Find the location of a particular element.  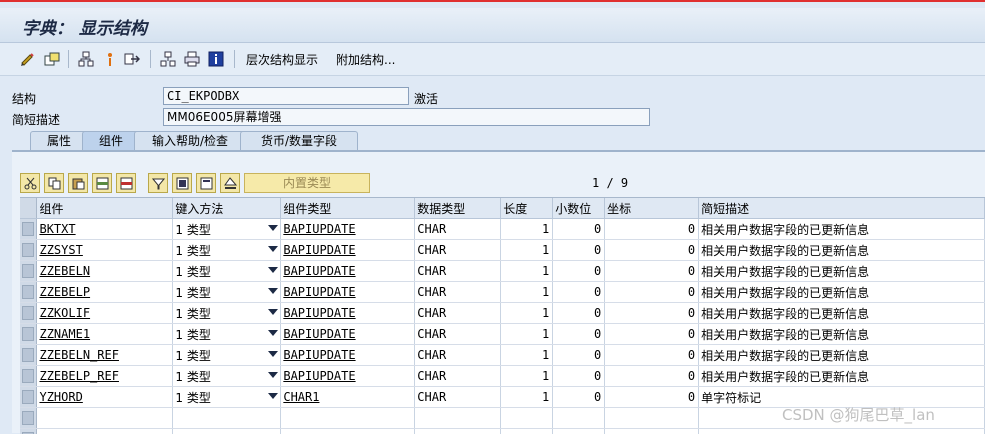

component-name-cell: ZZKOLIF is located at coordinates (105, 313).